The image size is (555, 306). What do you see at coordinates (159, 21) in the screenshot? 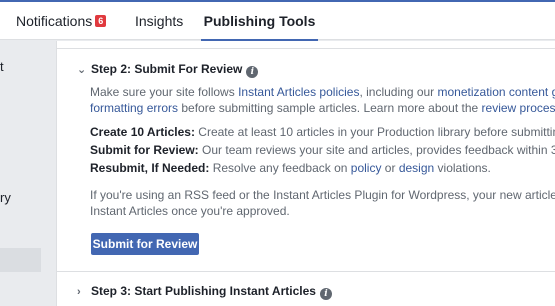
I see `tab-insights: Insights` at bounding box center [159, 21].